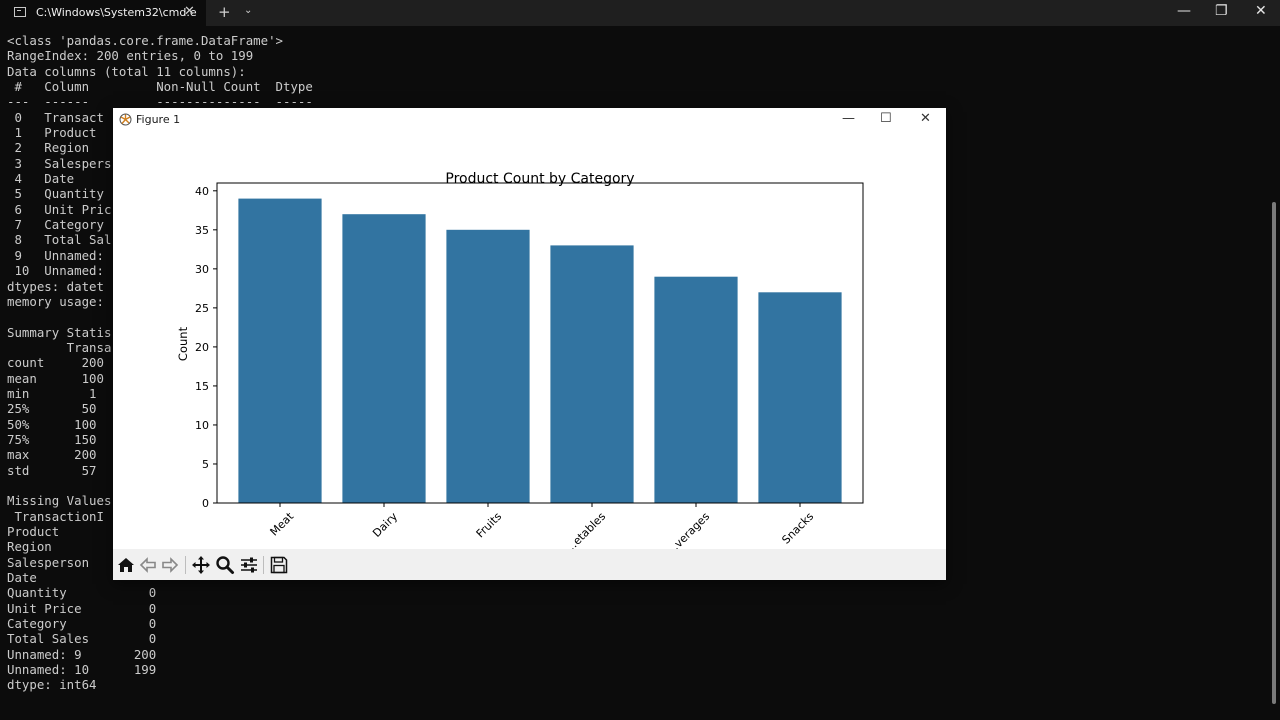 This screenshot has width=1280, height=720. Describe the element at coordinates (280, 350) in the screenshot. I see `bar-meat` at that location.